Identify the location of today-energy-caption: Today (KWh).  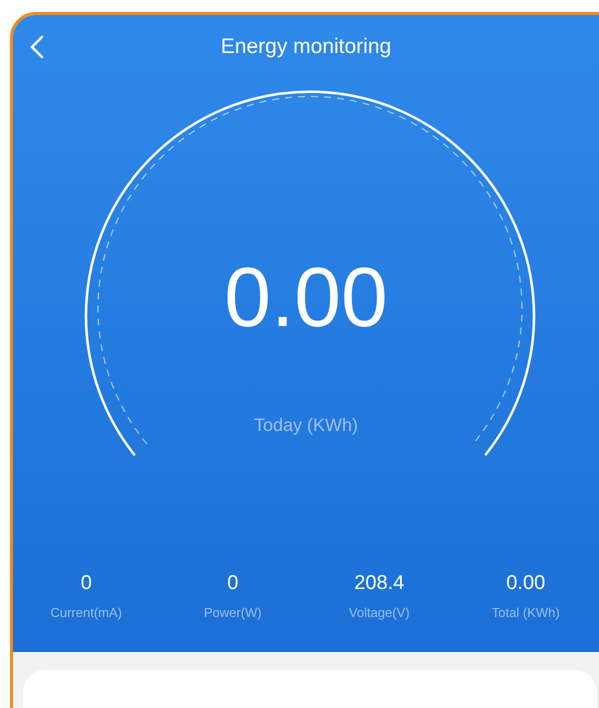
(306, 425).